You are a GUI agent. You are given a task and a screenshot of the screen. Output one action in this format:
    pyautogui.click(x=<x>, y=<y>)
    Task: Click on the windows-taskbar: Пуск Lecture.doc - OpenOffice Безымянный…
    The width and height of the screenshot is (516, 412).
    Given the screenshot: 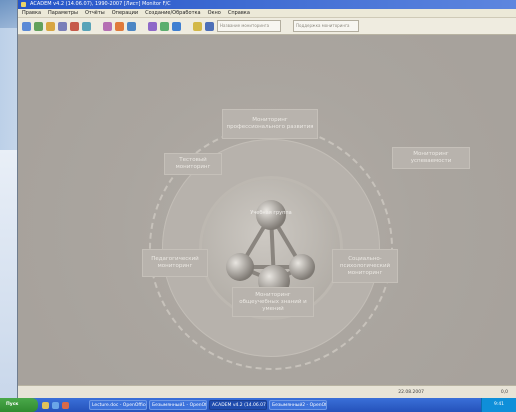 What is the action you would take?
    pyautogui.click(x=258, y=405)
    